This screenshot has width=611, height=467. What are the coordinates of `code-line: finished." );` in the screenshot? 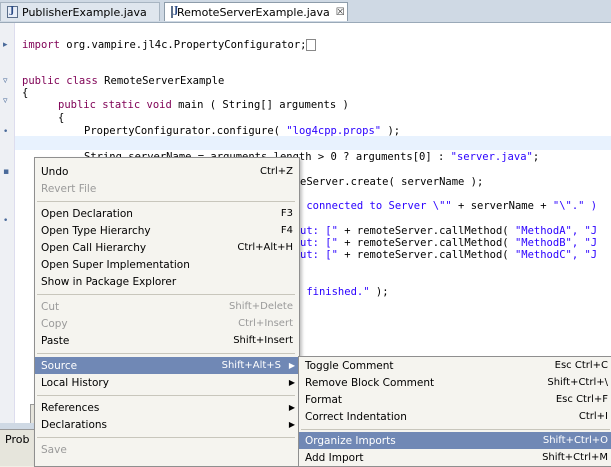 It's located at (344, 292).